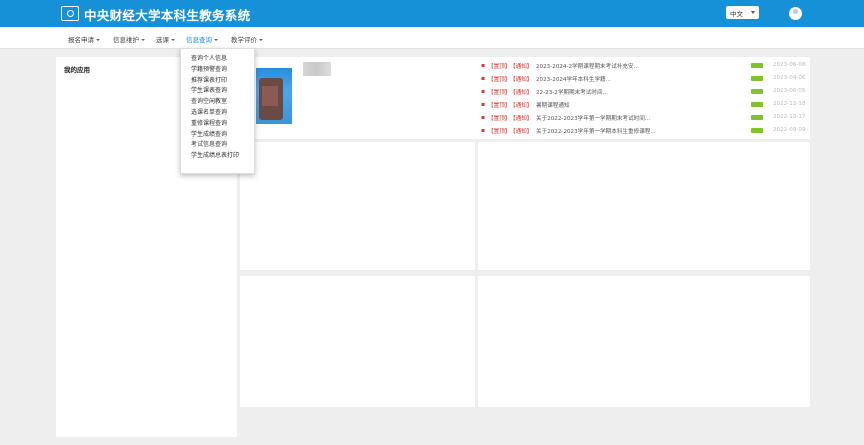  What do you see at coordinates (244, 40) in the screenshot?
I see `menu-item-label: 教学评价` at bounding box center [244, 40].